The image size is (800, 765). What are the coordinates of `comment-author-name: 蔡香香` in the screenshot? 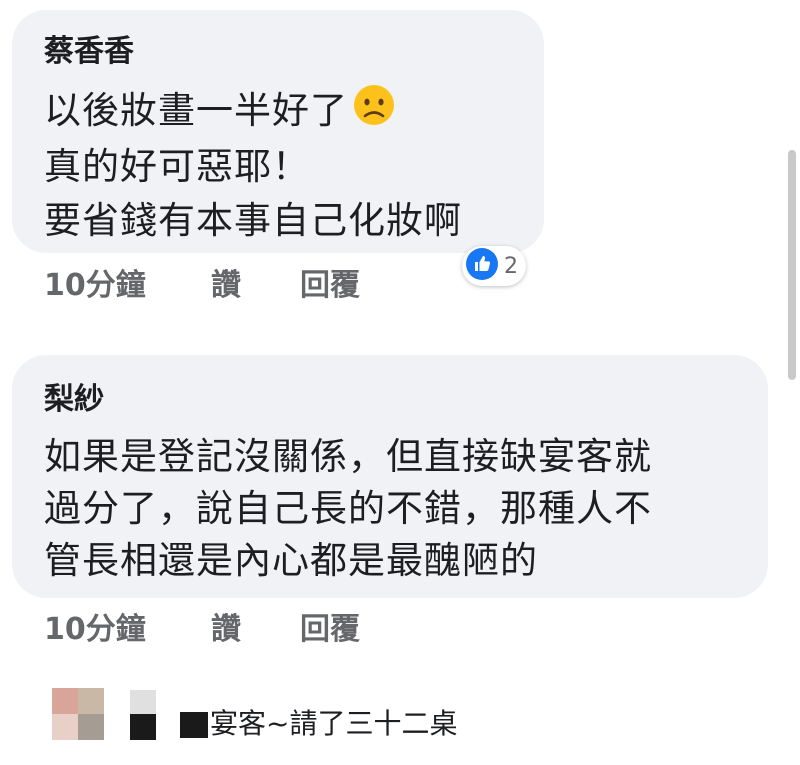 It's located at (89, 48).